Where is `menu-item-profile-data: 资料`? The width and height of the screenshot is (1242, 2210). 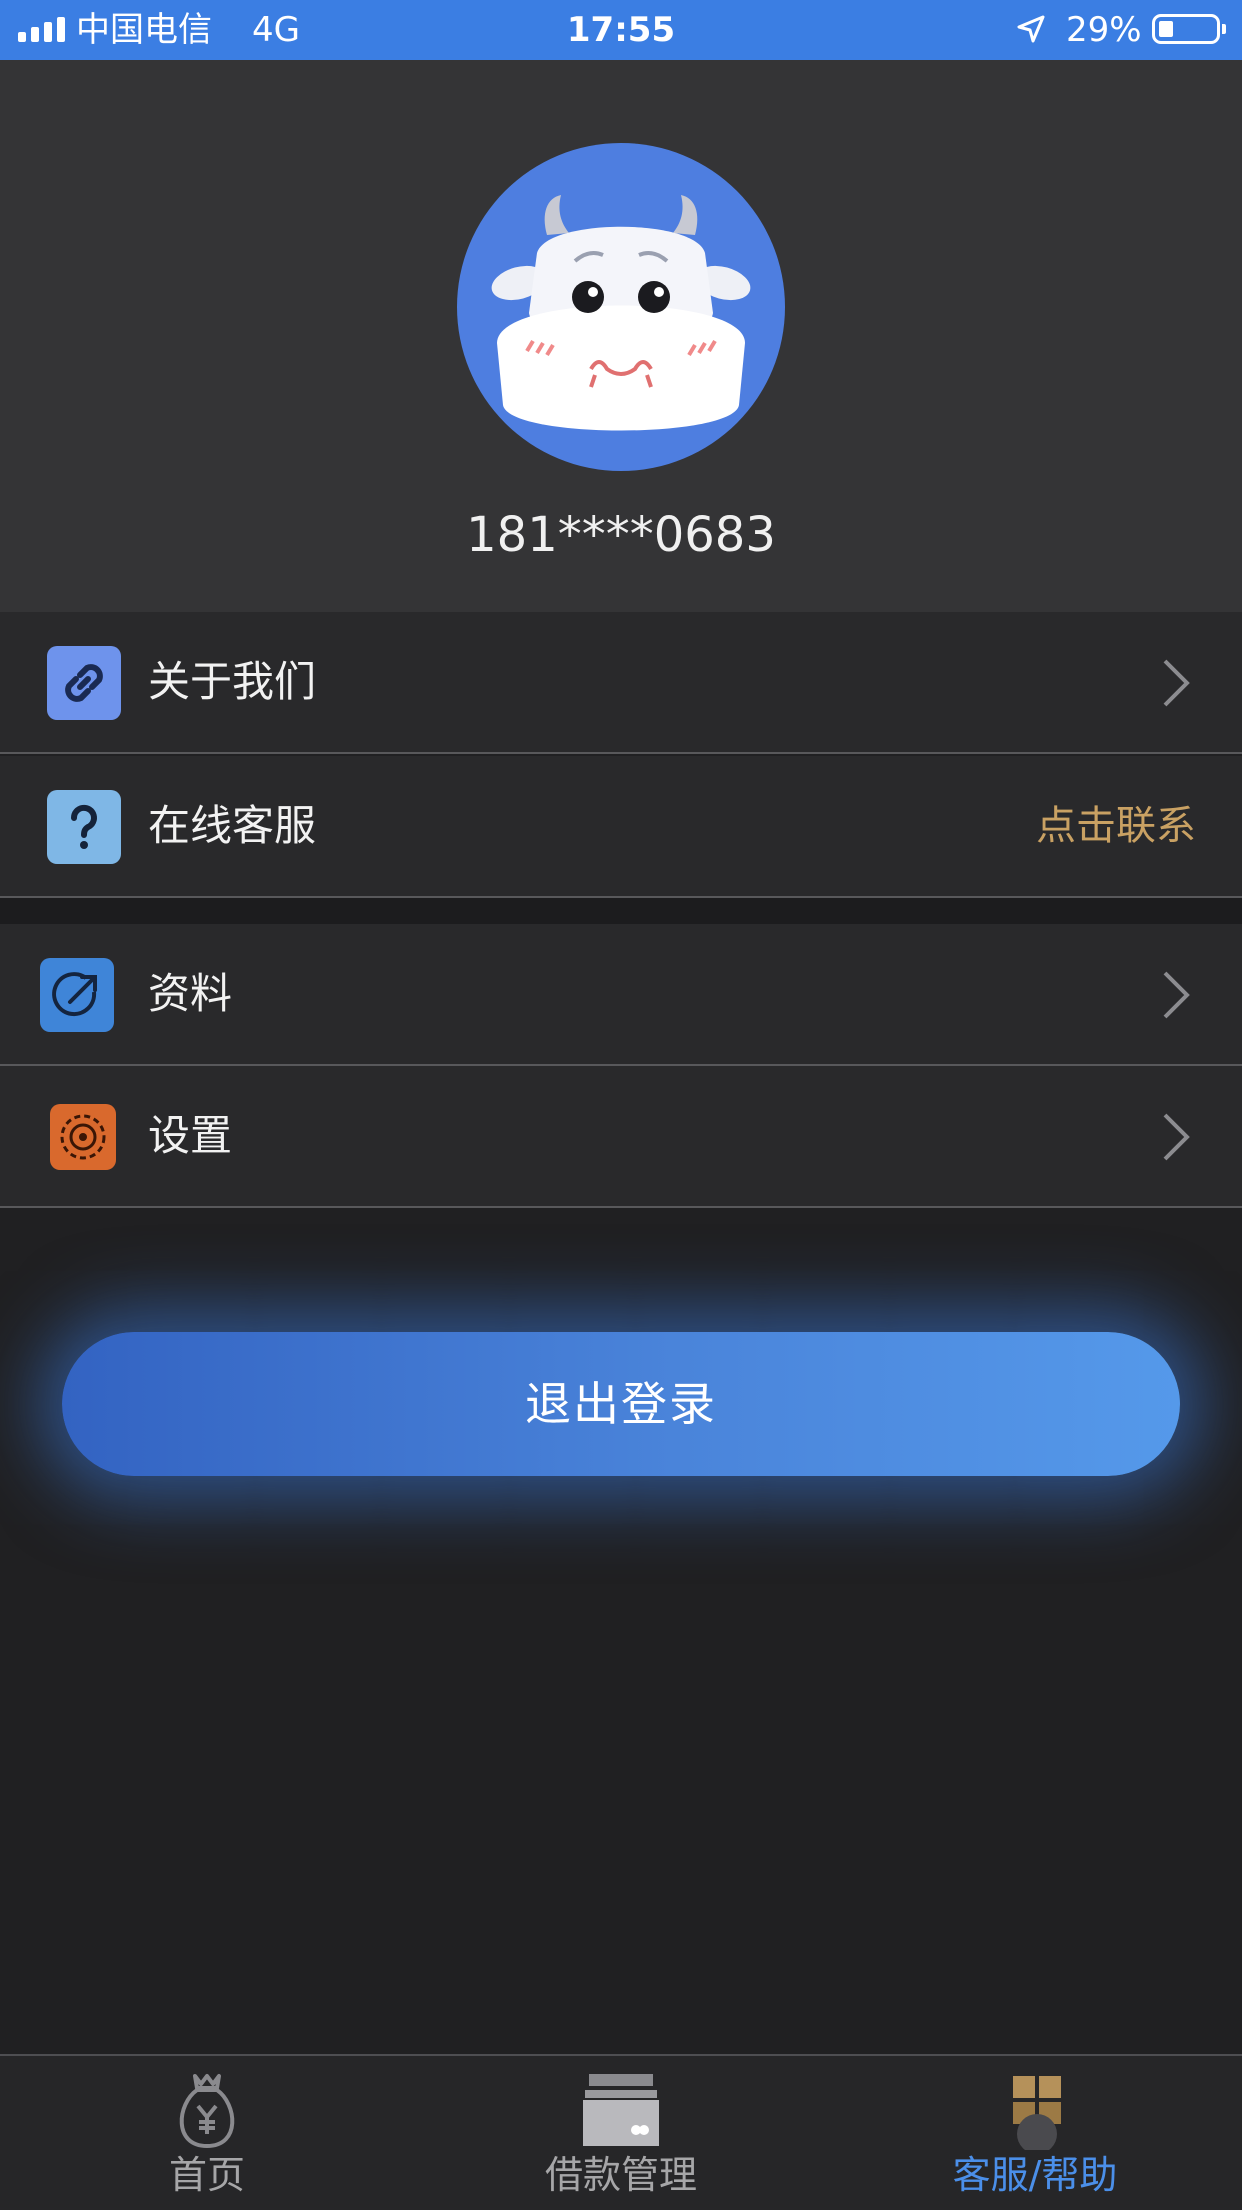
menu-item-profile-data: 资料 is located at coordinates (621, 995).